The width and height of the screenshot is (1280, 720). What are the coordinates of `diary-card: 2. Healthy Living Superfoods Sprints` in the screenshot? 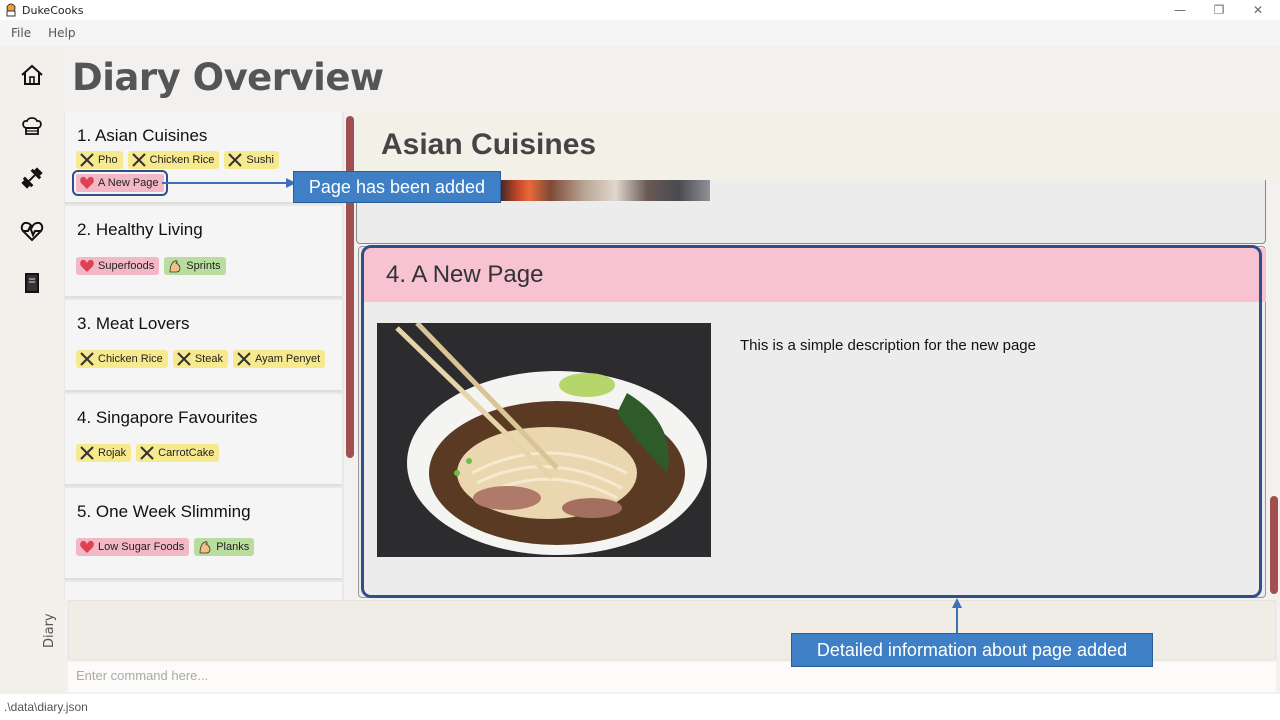 It's located at (203, 252).